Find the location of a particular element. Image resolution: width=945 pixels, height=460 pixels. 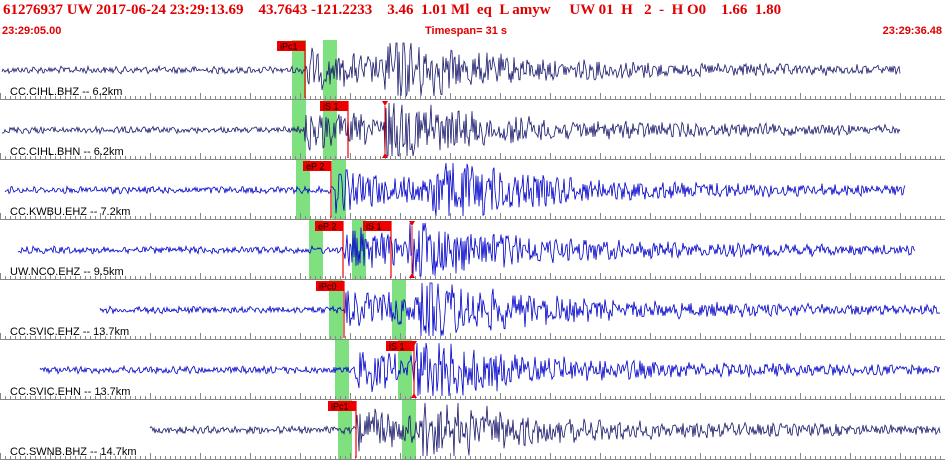

station-label: CC.SVIC.EHZ -- 13.7km is located at coordinates (69, 332).